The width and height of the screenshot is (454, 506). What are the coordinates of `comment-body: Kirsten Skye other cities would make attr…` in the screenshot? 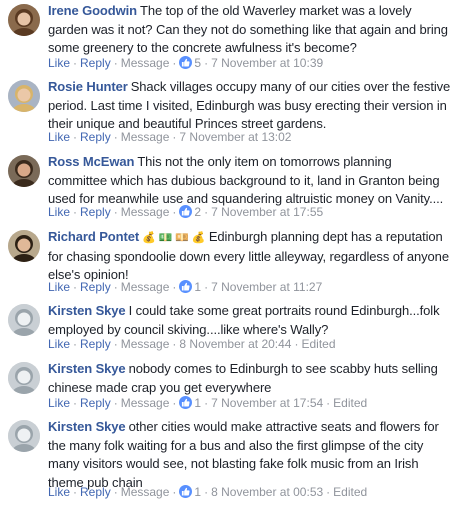 It's located at (250, 455).